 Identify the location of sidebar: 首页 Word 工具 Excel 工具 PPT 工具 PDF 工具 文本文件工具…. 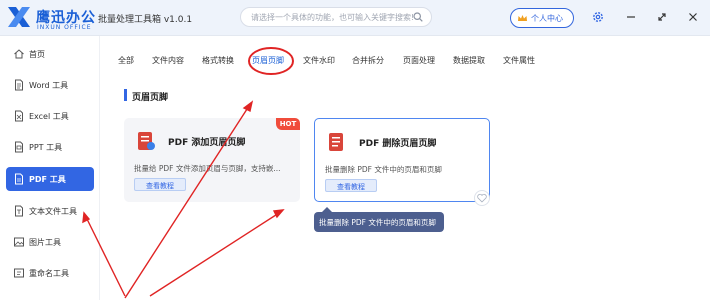
(50, 168).